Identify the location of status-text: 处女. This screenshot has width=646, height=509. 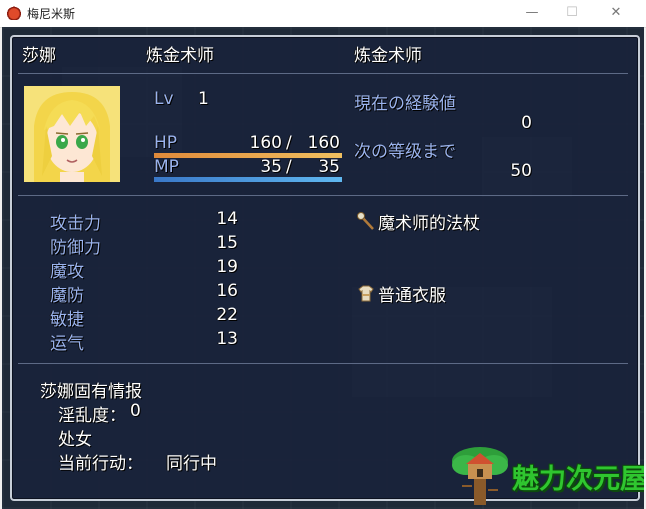
(75, 440).